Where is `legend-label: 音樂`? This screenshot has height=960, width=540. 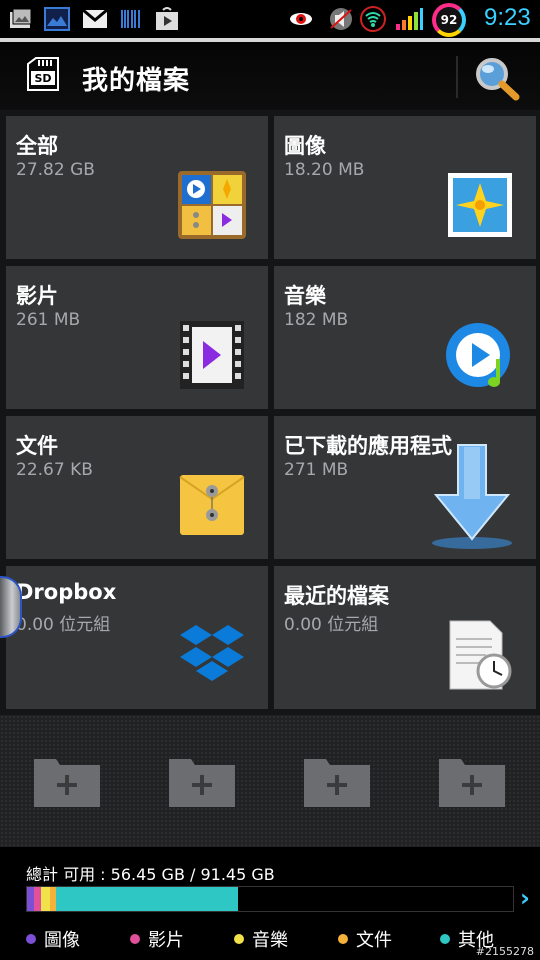
legend-label: 音樂 is located at coordinates (270, 940).